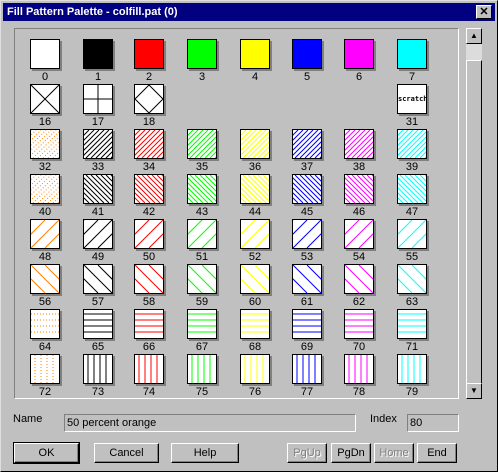 The width and height of the screenshot is (498, 472). What do you see at coordinates (437, 453) in the screenshot?
I see `end-button: End` at bounding box center [437, 453].